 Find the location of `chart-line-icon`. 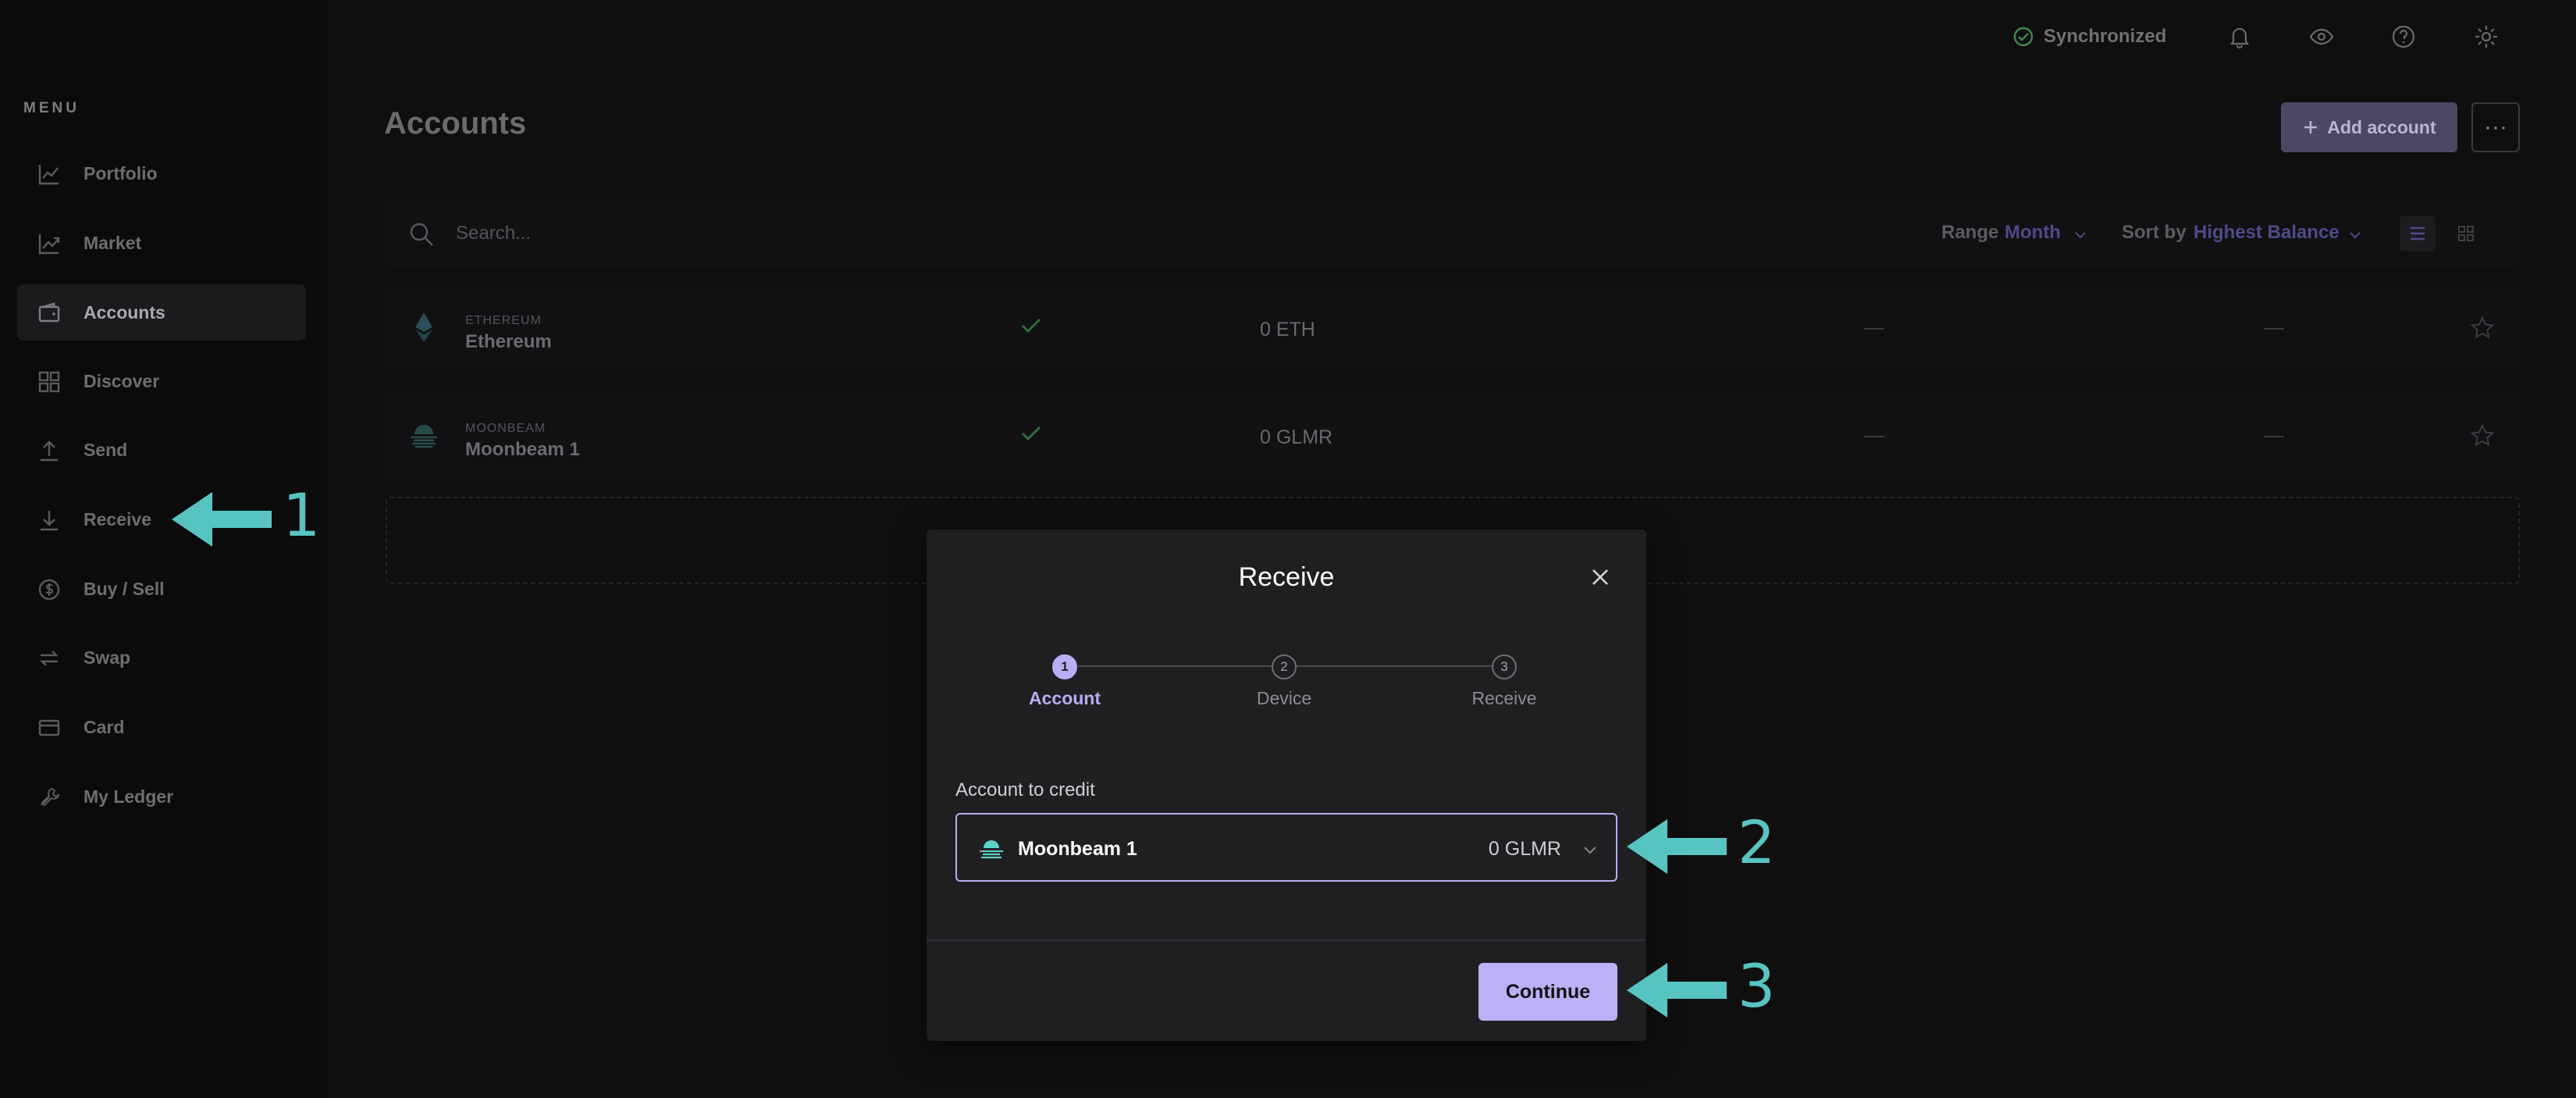

chart-line-icon is located at coordinates (48, 175).